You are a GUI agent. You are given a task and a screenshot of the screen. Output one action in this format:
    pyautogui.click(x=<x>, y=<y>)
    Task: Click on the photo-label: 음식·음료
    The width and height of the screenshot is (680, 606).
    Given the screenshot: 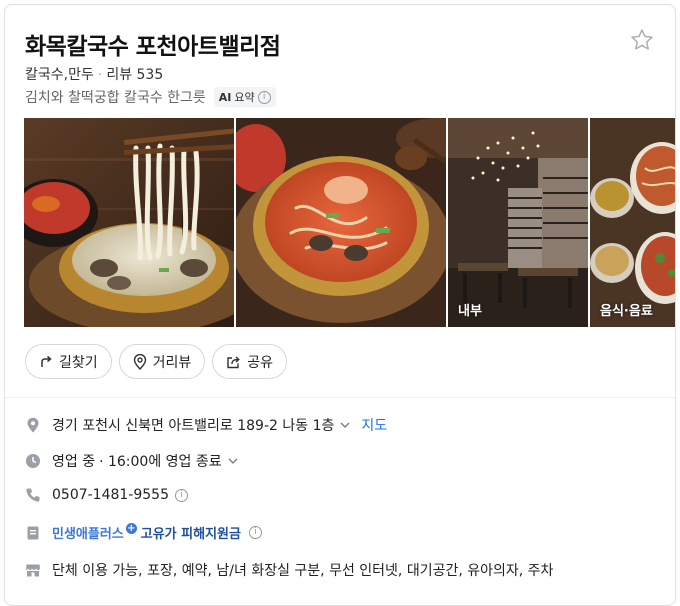 What is the action you would take?
    pyautogui.click(x=626, y=311)
    